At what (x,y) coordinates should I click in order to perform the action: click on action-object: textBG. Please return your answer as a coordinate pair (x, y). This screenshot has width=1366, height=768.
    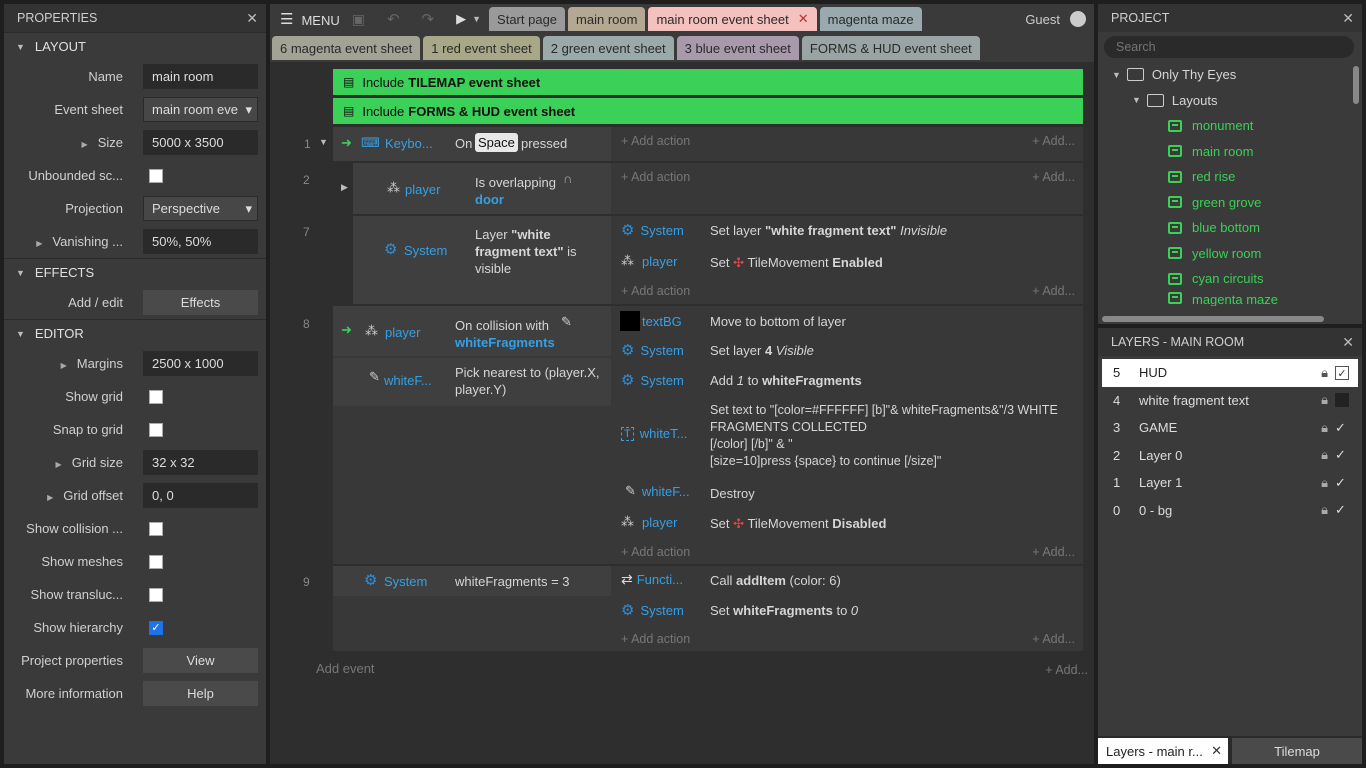
    Looking at the image, I should click on (651, 321).